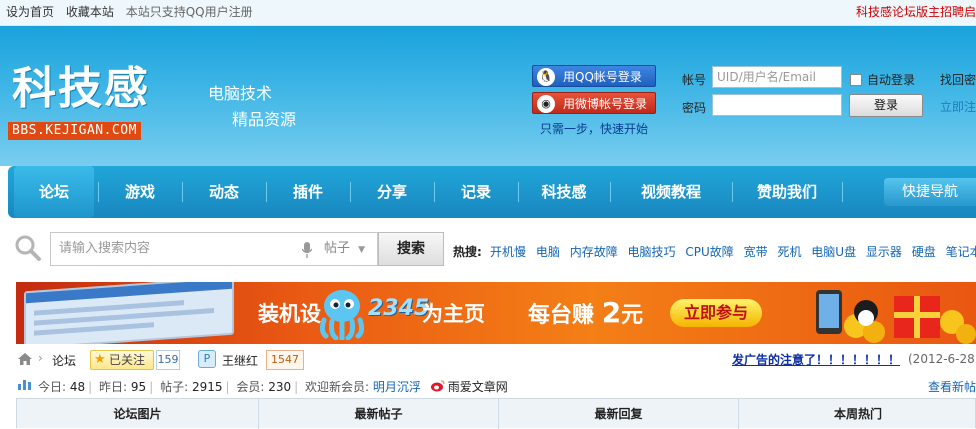 The image size is (976, 429). I want to click on weibo-site-link: 雨爱文章网, so click(478, 387).